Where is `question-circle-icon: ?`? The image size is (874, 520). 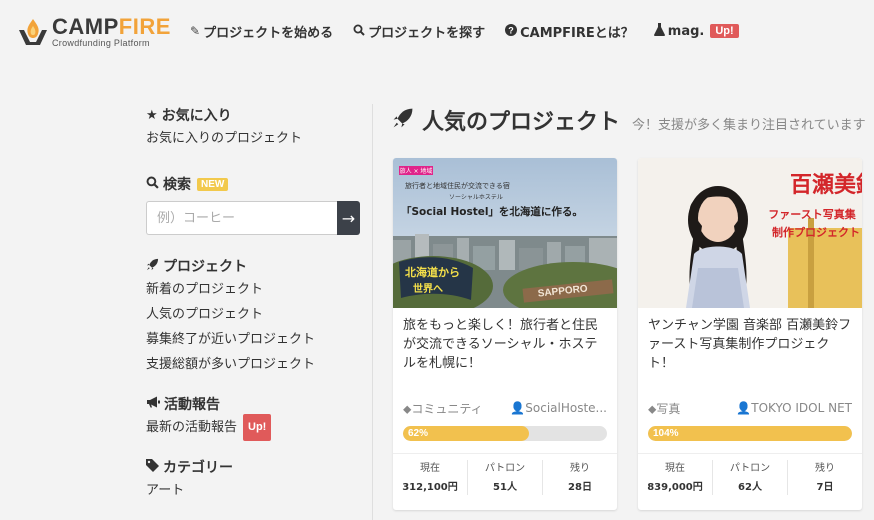 question-circle-icon: ? is located at coordinates (511, 31).